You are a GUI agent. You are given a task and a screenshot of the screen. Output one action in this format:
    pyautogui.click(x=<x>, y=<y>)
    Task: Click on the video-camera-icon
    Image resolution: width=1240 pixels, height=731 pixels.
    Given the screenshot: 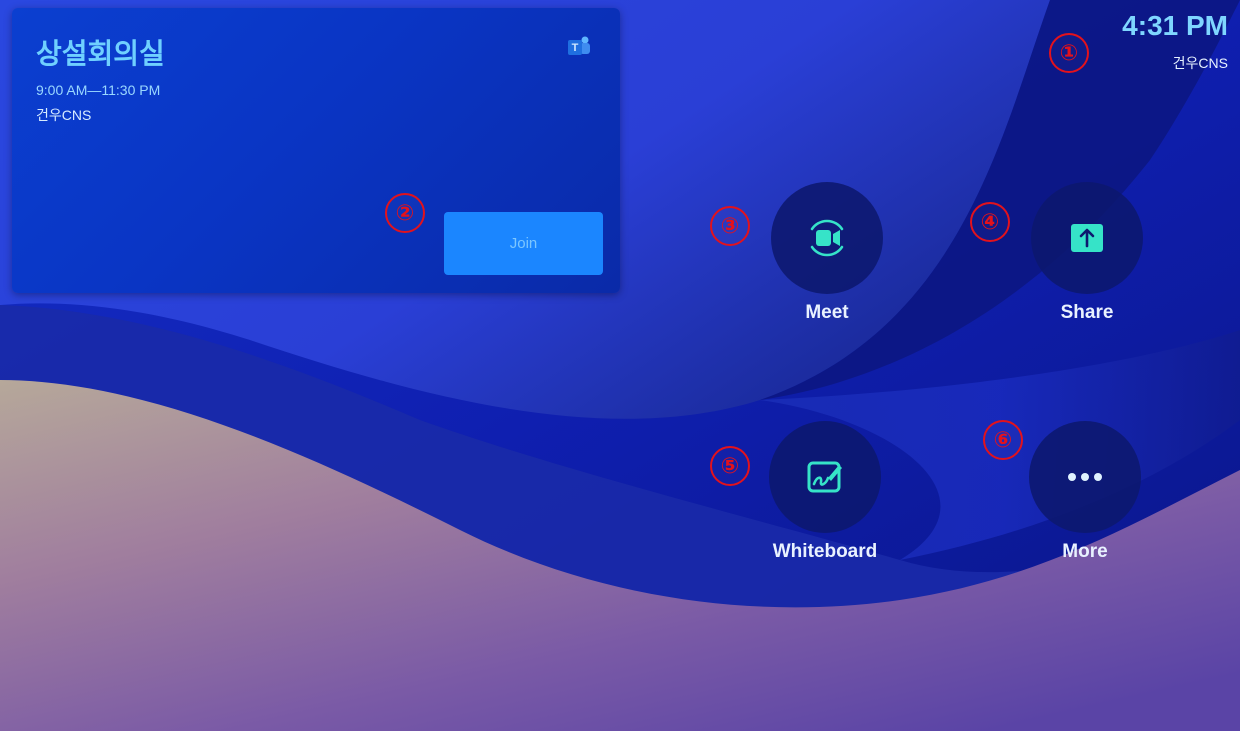 What is the action you would take?
    pyautogui.click(x=827, y=238)
    